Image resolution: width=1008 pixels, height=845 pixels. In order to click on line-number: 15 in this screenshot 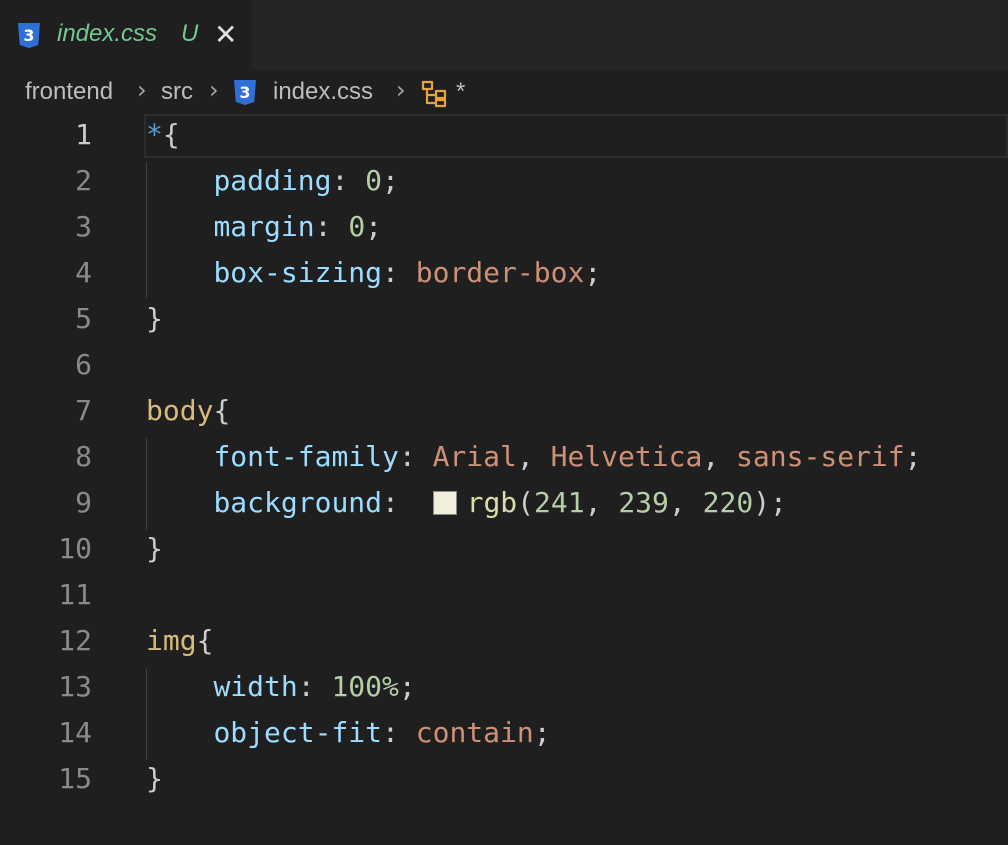, I will do `click(75, 778)`.